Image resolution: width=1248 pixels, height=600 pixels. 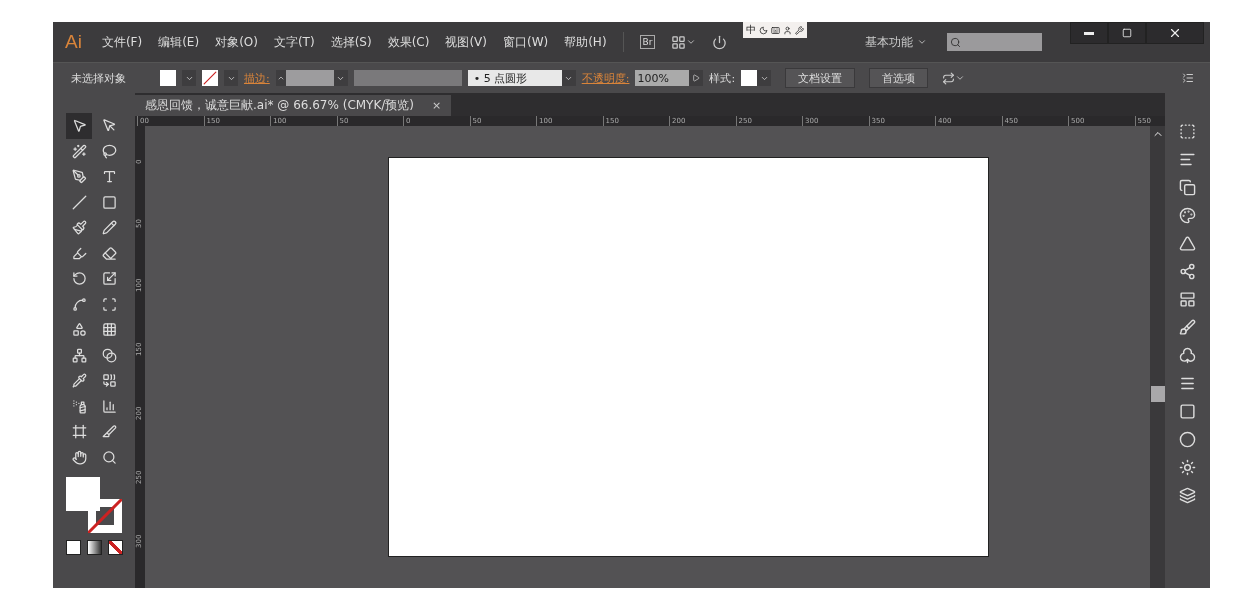 I want to click on style-label: 样式:, so click(x=722, y=78).